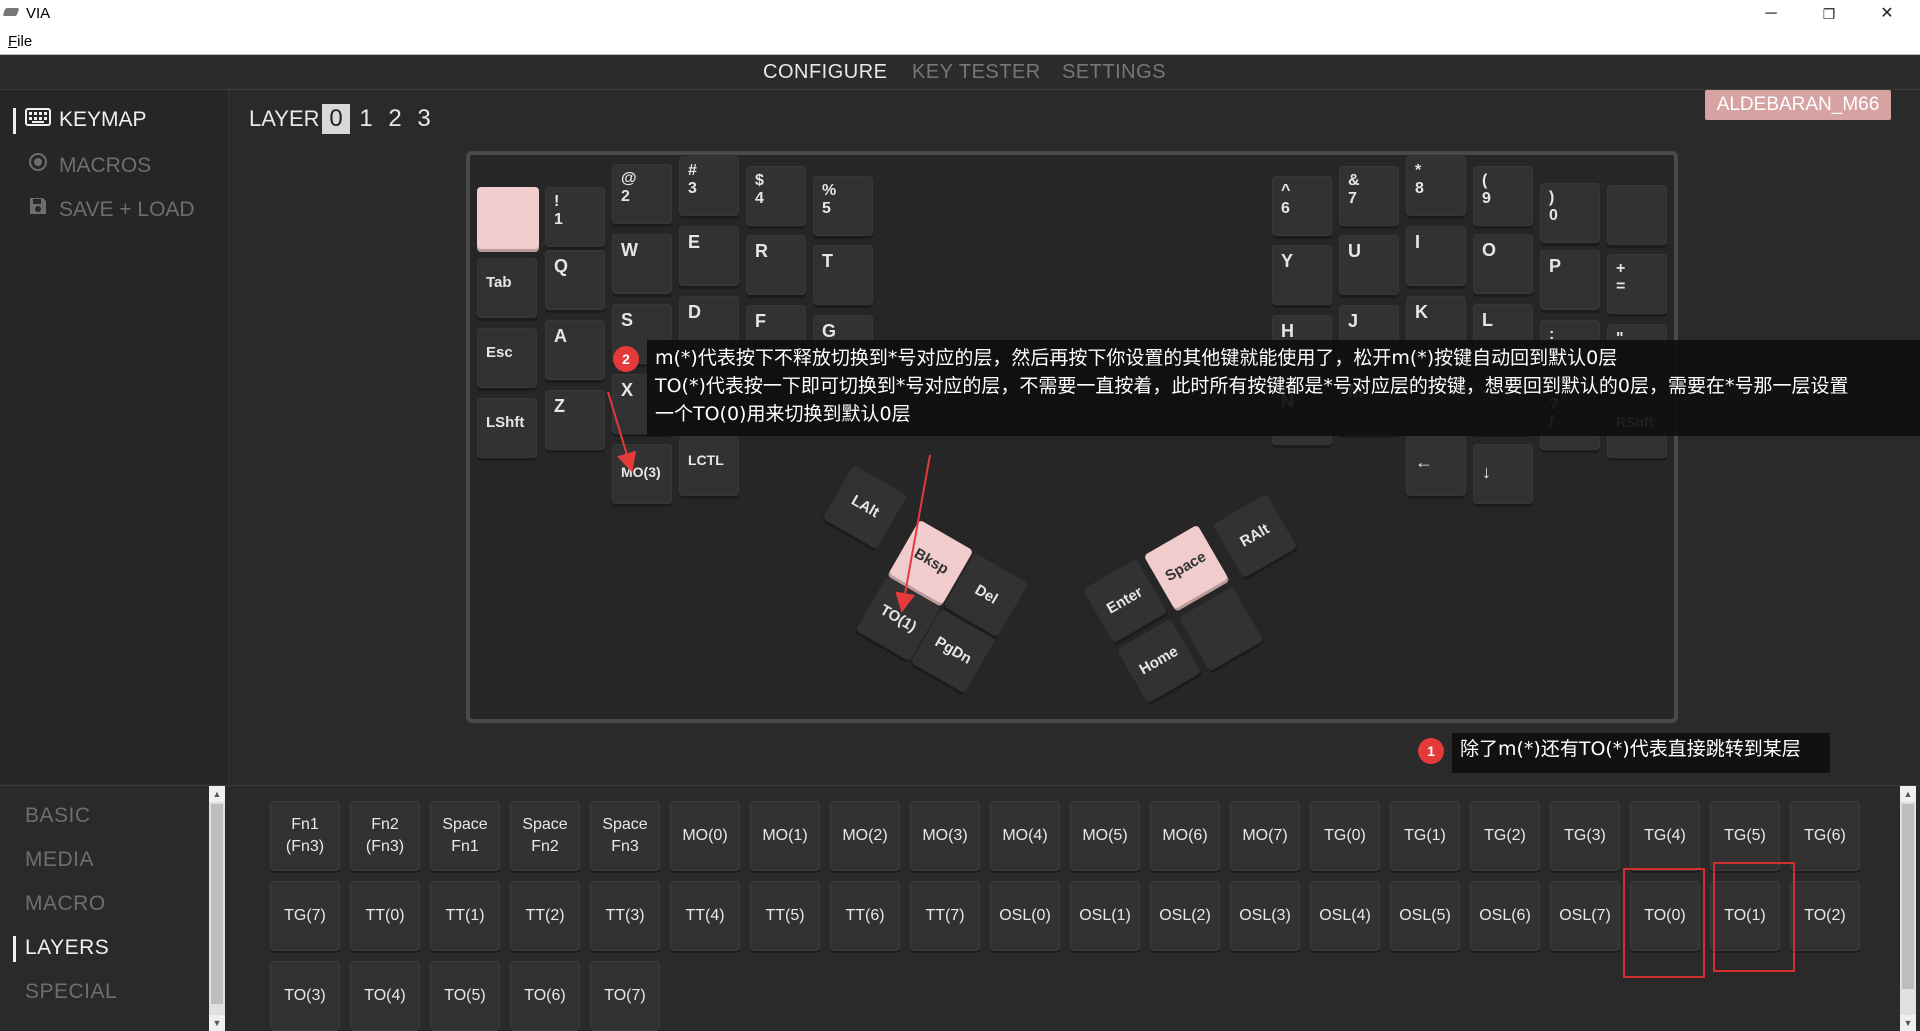 This screenshot has width=1920, height=1031. I want to click on tab-settings: SETTINGS, so click(1114, 72).